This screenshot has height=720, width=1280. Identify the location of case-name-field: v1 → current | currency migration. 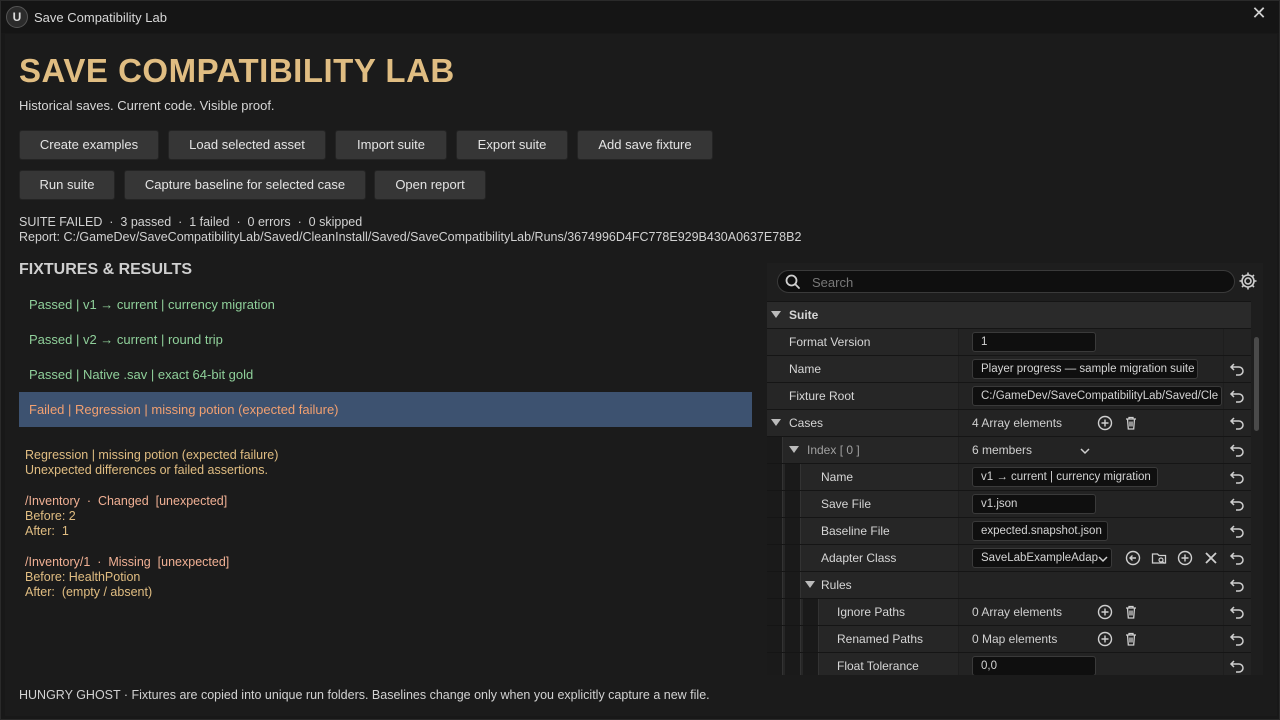
(1065, 477).